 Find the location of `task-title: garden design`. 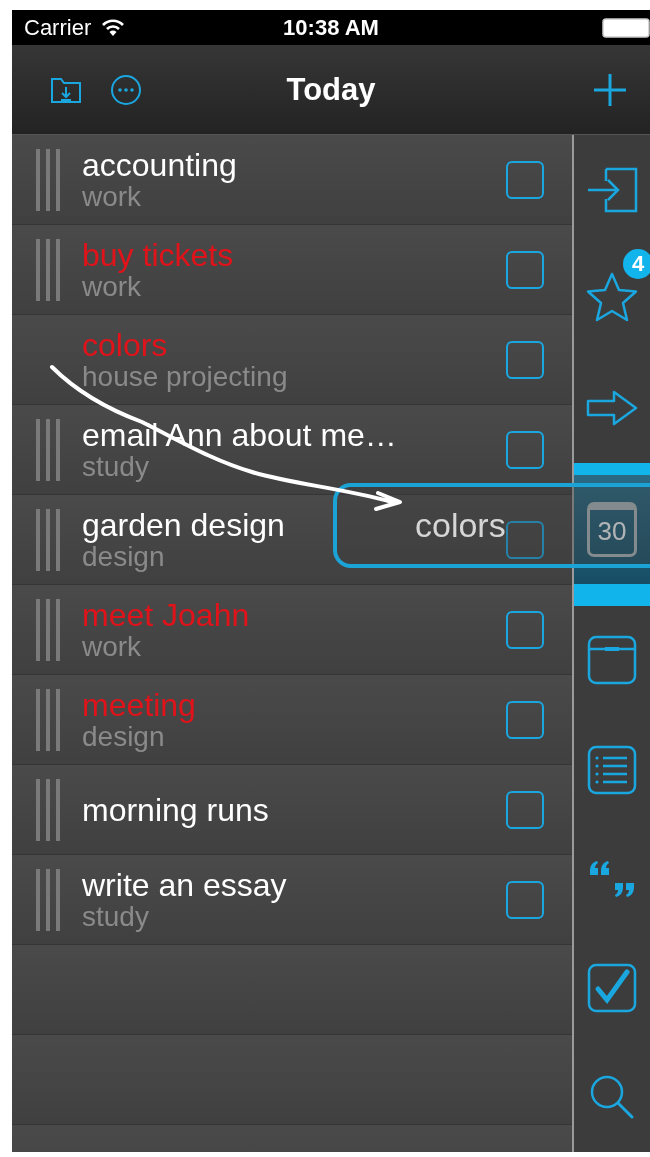

task-title: garden design is located at coordinates (183, 525).